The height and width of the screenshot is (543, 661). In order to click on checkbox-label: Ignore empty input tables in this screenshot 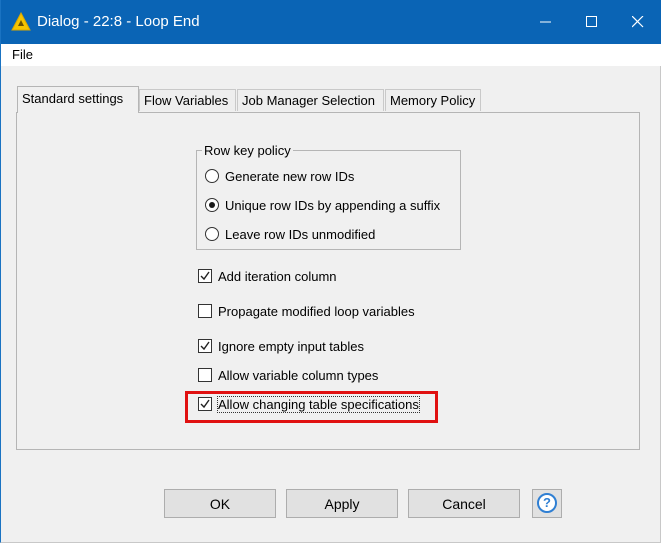, I will do `click(291, 346)`.